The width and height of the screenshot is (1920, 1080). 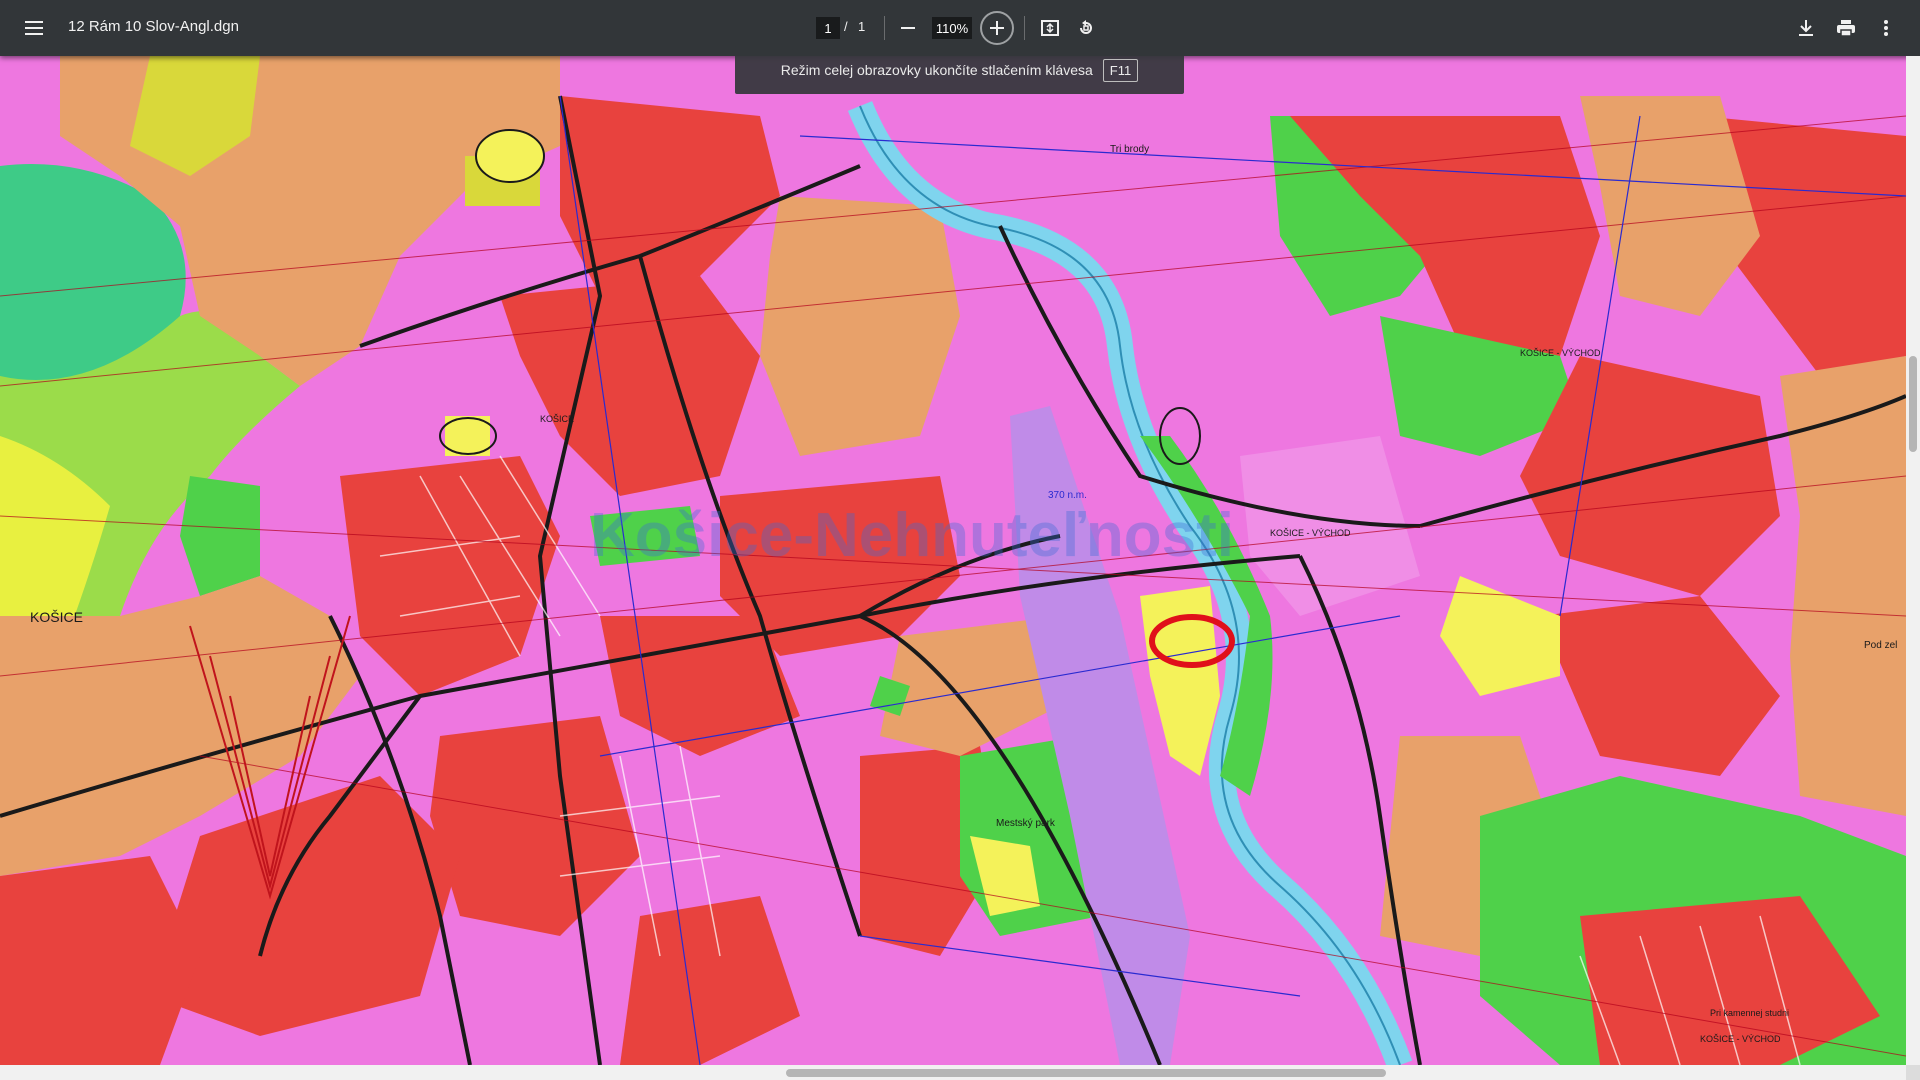 I want to click on map-watermark: Košice-Nehnuteľnosti, so click(x=912, y=535).